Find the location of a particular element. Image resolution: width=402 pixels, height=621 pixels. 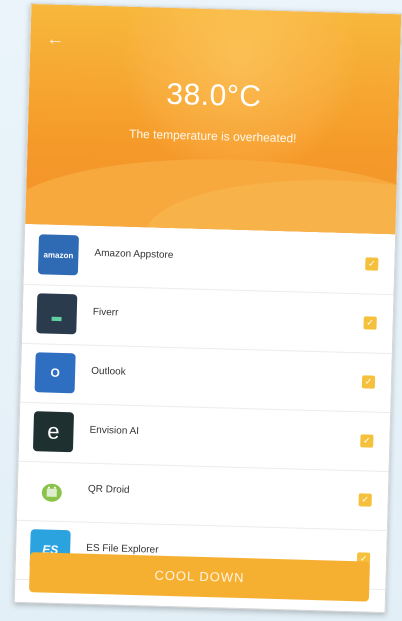

outlook-icon: O is located at coordinates (55, 373).